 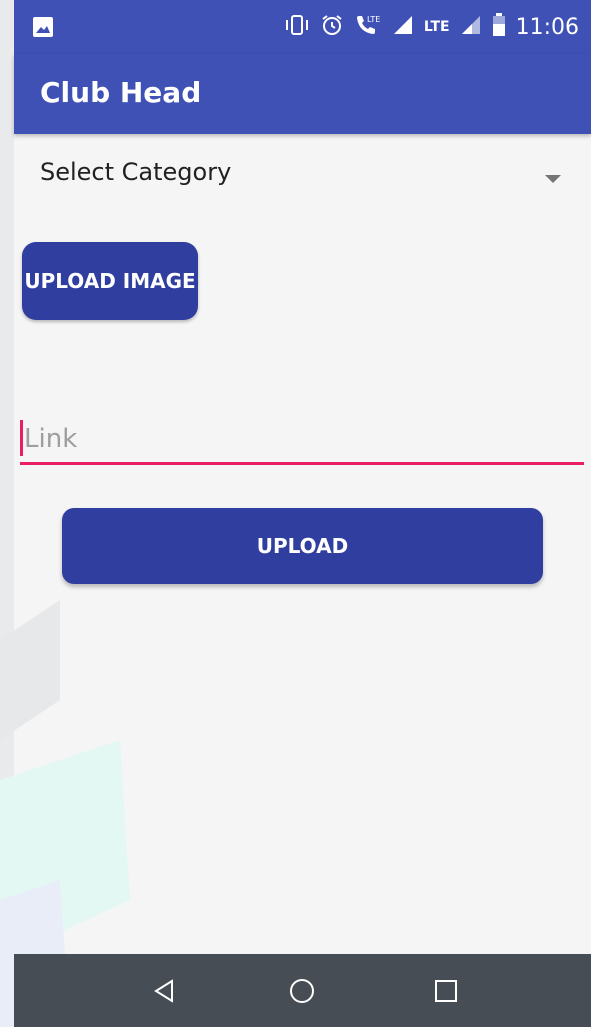 I want to click on back-icon, so click(x=164, y=991).